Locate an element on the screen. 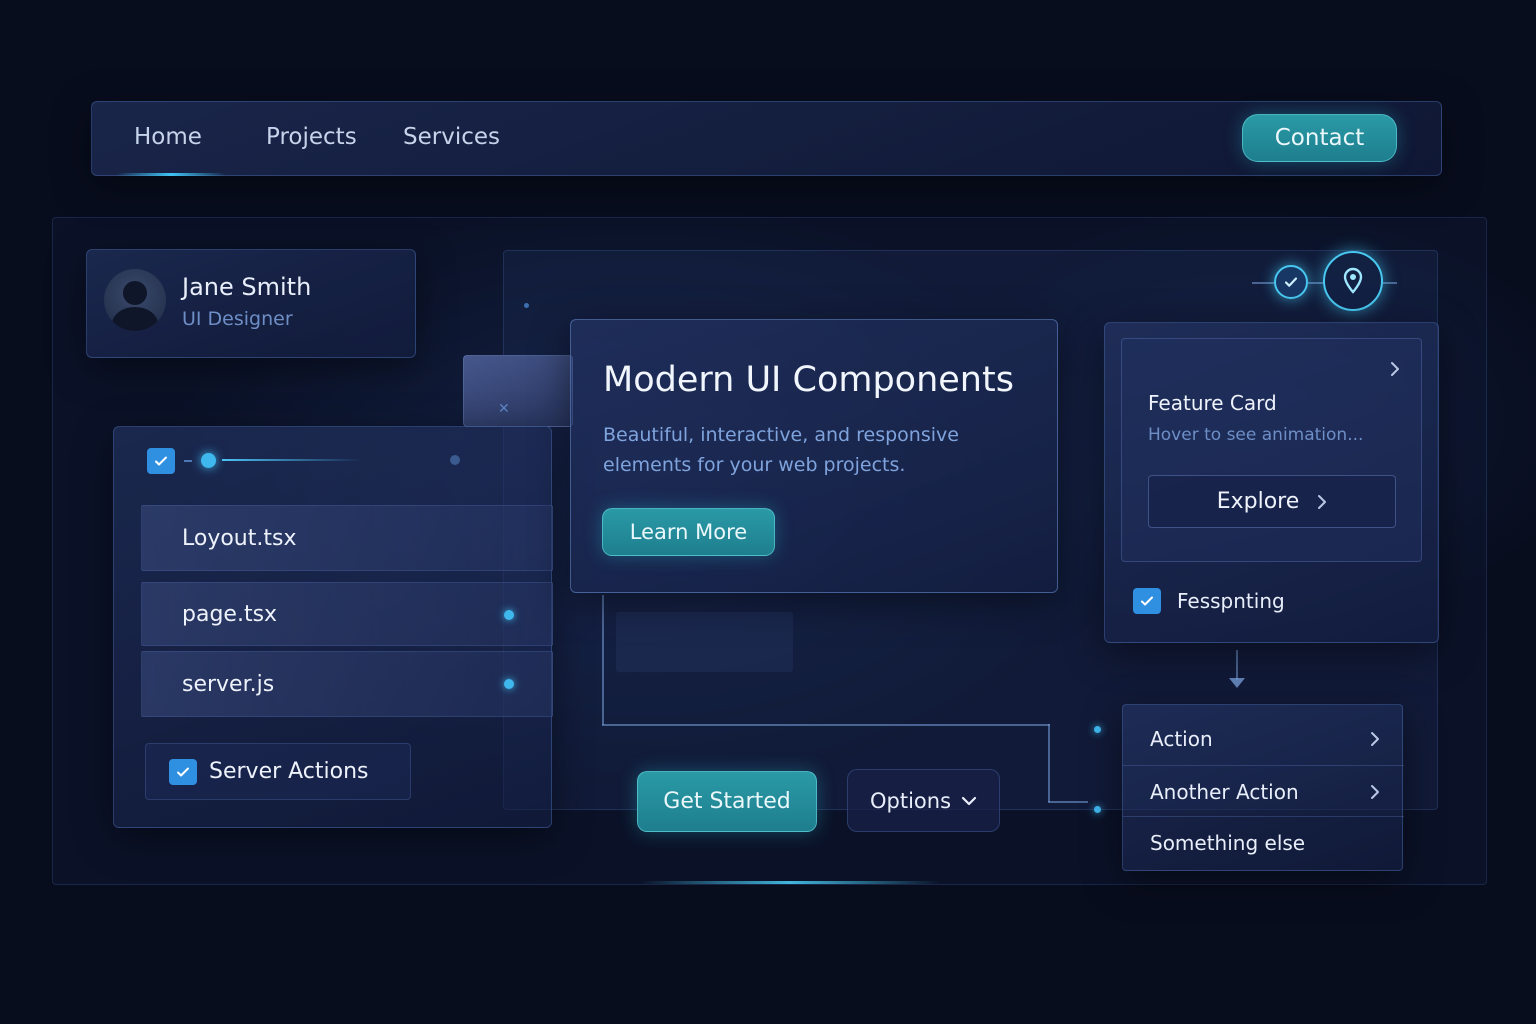 This screenshot has width=1536, height=1024. avatar-icon is located at coordinates (135, 300).